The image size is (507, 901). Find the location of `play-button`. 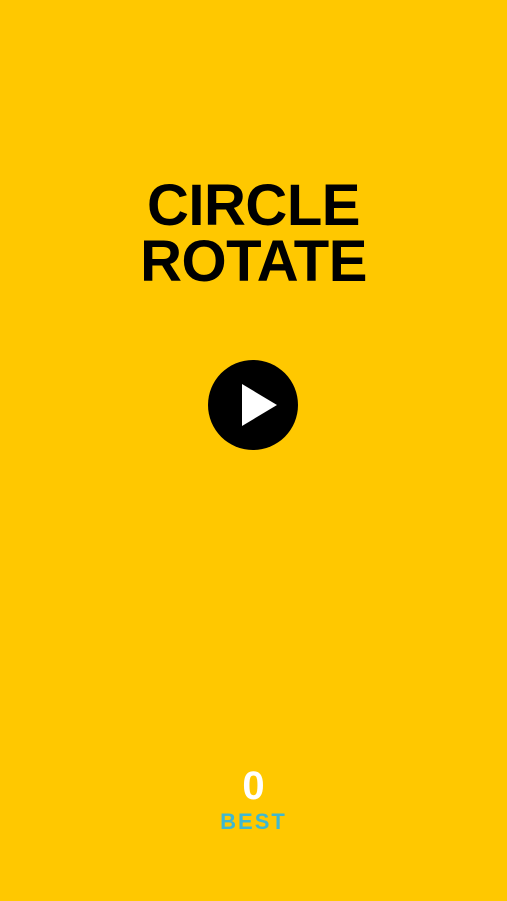

play-button is located at coordinates (253, 405).